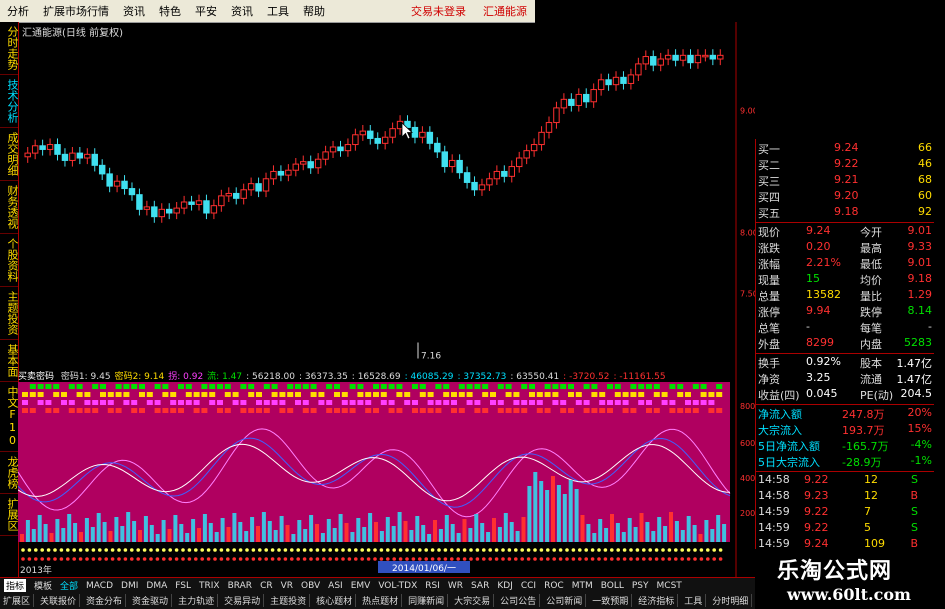 The image size is (945, 609). Describe the element at coordinates (9, 154) in the screenshot. I see `left-tab: 成交明细` at that location.